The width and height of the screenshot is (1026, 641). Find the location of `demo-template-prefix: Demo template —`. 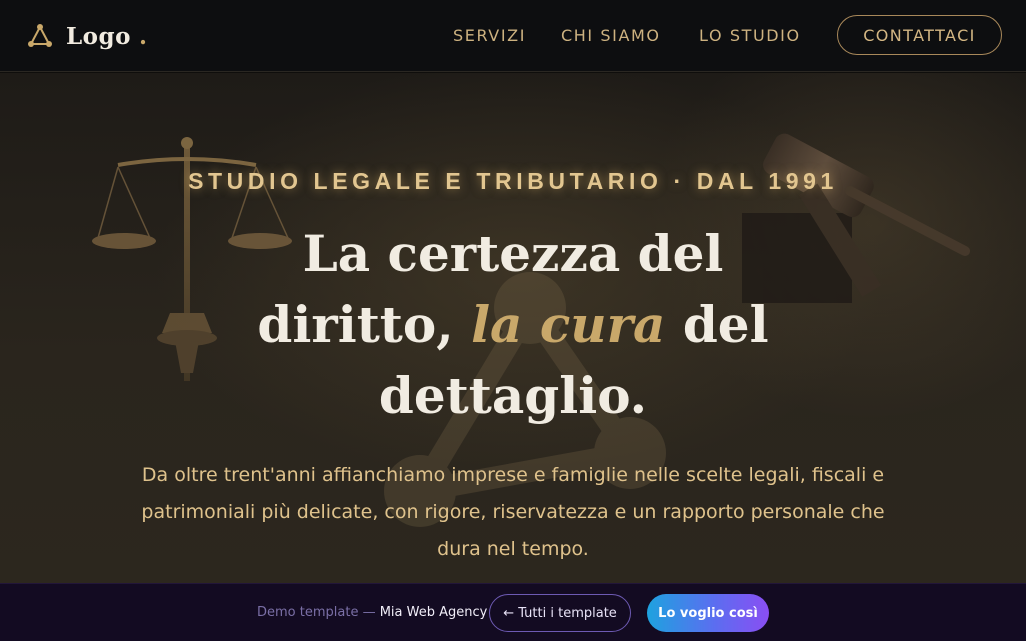

demo-template-prefix: Demo template — is located at coordinates (318, 612).